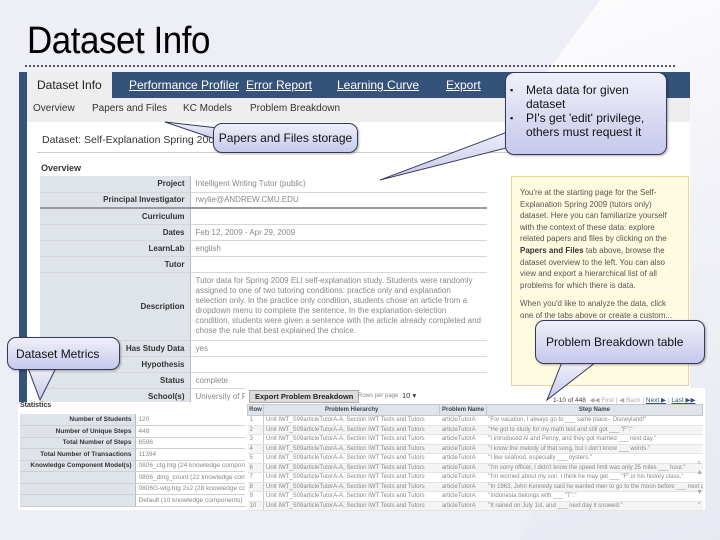  Describe the element at coordinates (699, 473) in the screenshot. I see `scroll-up-icon: ▲` at that location.